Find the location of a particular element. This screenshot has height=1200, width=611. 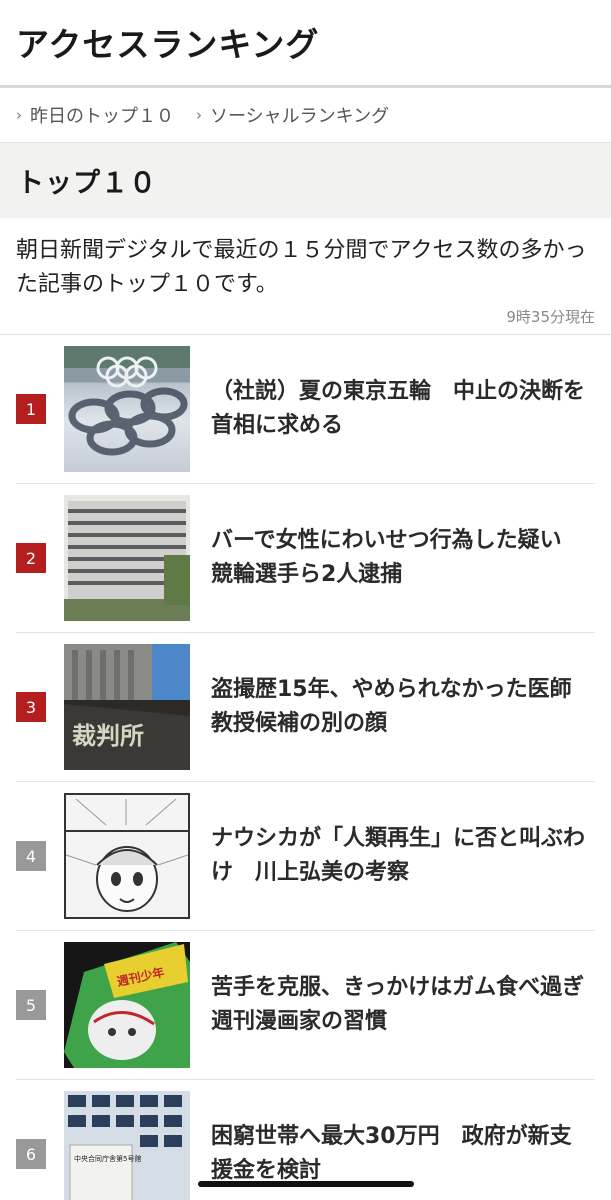

article-title: （社説）夏の東京五輪 中止の決断を首相に求める is located at coordinates (398, 408).